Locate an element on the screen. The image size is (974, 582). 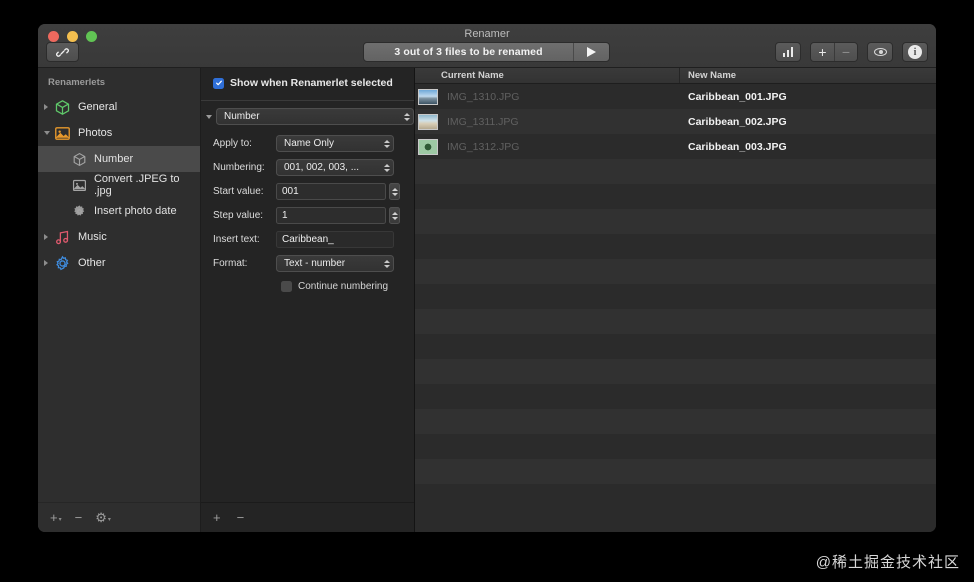
sidebar-item-label: Convert .JPEG to .jpg is located at coordinates (136, 185).